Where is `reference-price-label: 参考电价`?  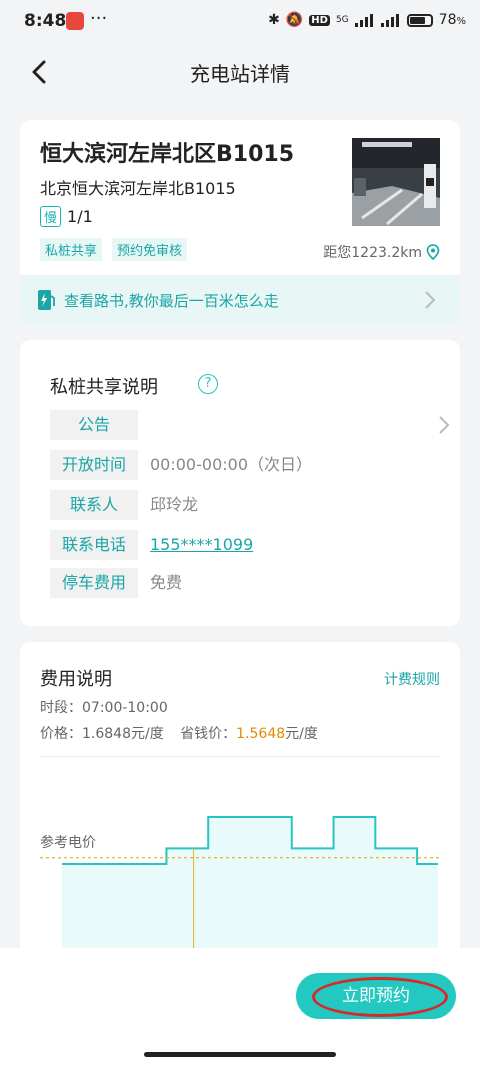
reference-price-label: 参考电价 is located at coordinates (68, 843).